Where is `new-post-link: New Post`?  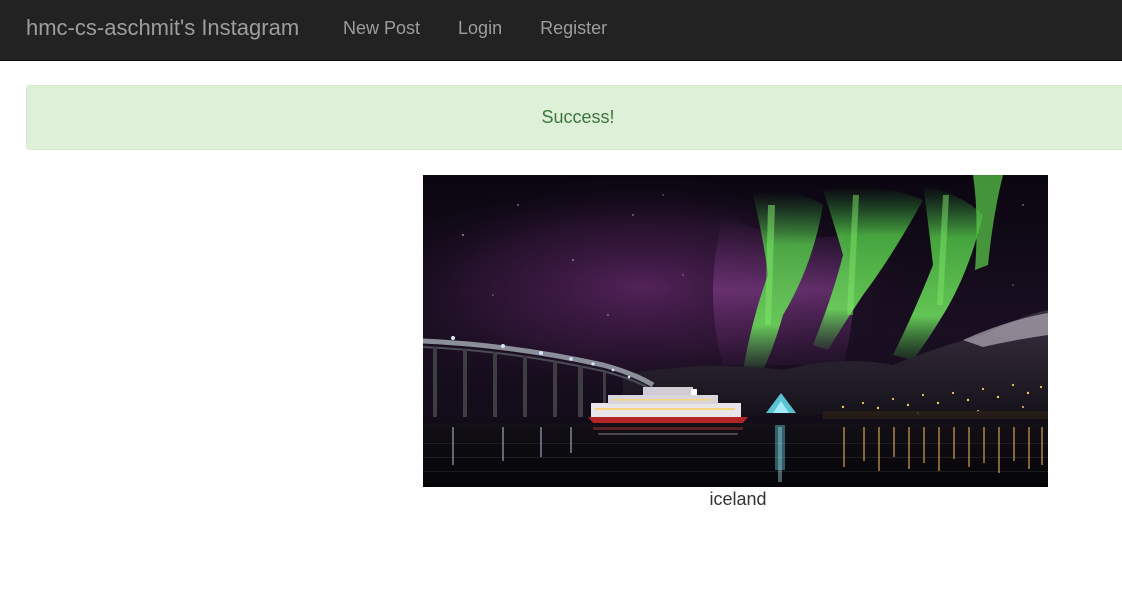
new-post-link: New Post is located at coordinates (381, 28).